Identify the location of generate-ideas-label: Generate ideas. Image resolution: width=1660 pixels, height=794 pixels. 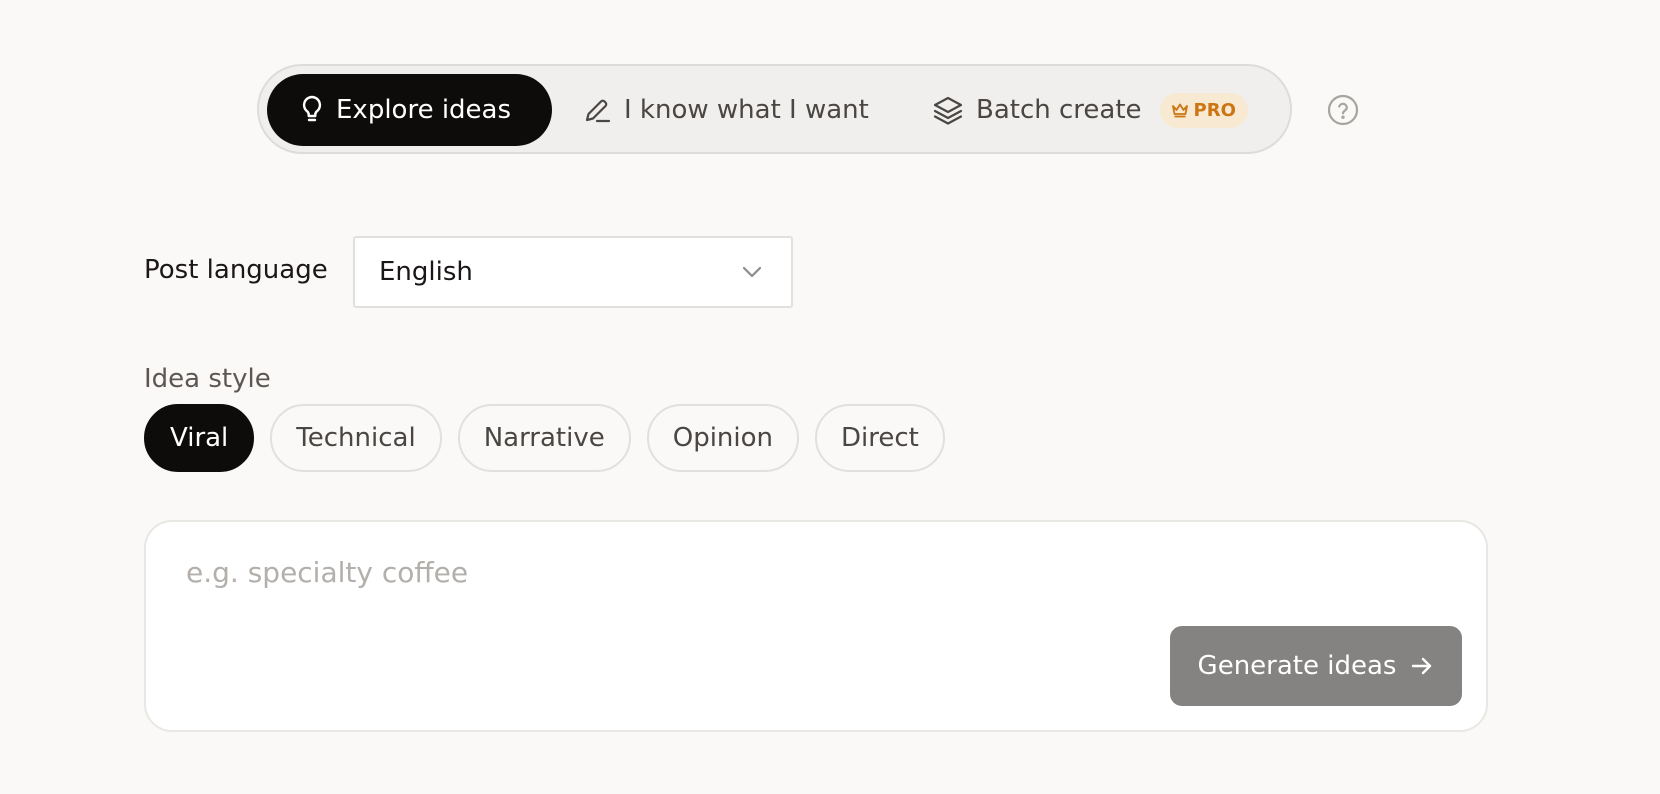
(1297, 666).